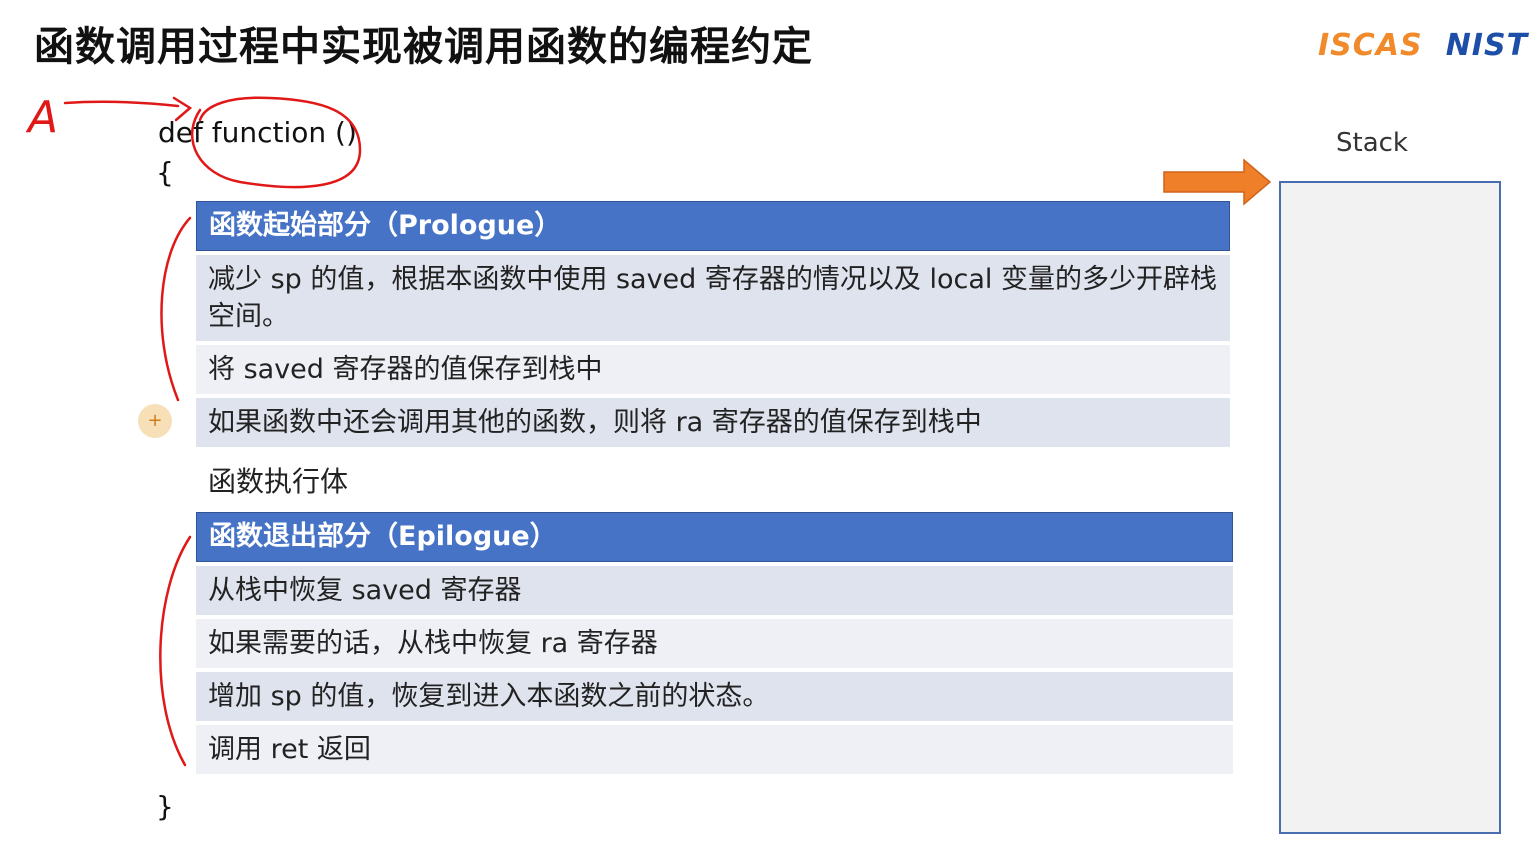 The width and height of the screenshot is (1540, 853). Describe the element at coordinates (175, 651) in the screenshot. I see `epilogue-bracket` at that location.